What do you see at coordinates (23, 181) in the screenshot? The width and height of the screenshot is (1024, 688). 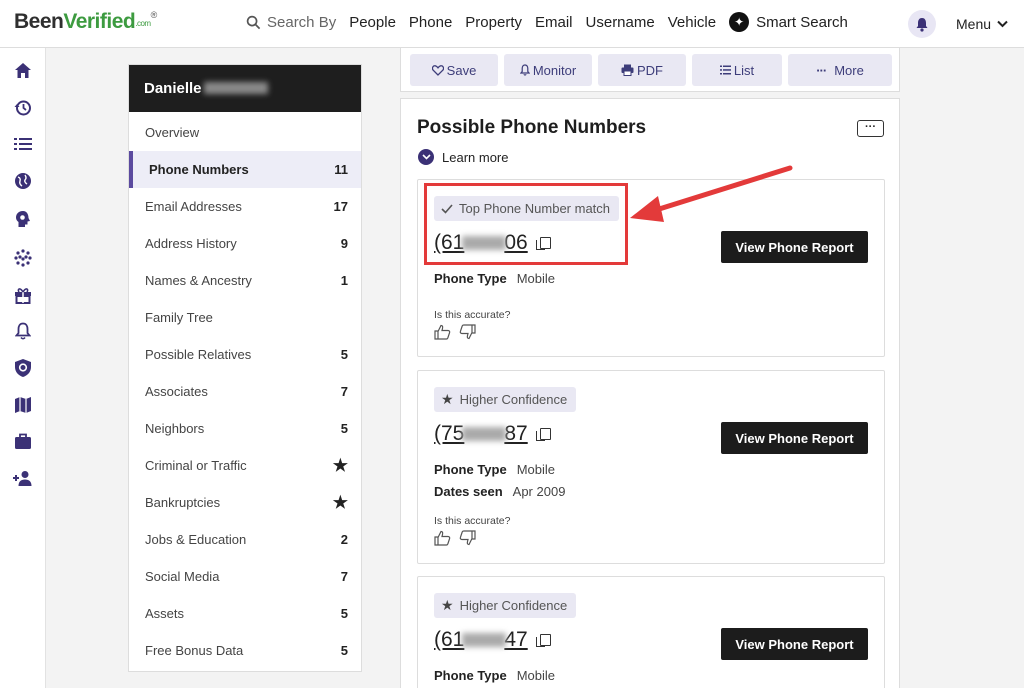 I see `globe-icon` at bounding box center [23, 181].